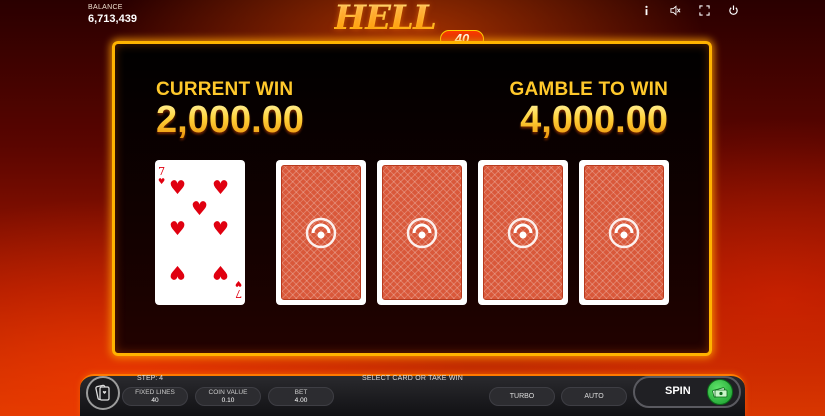 This screenshot has width=825, height=416. Describe the element at coordinates (594, 396) in the screenshot. I see `auto-button: AUTO` at that location.